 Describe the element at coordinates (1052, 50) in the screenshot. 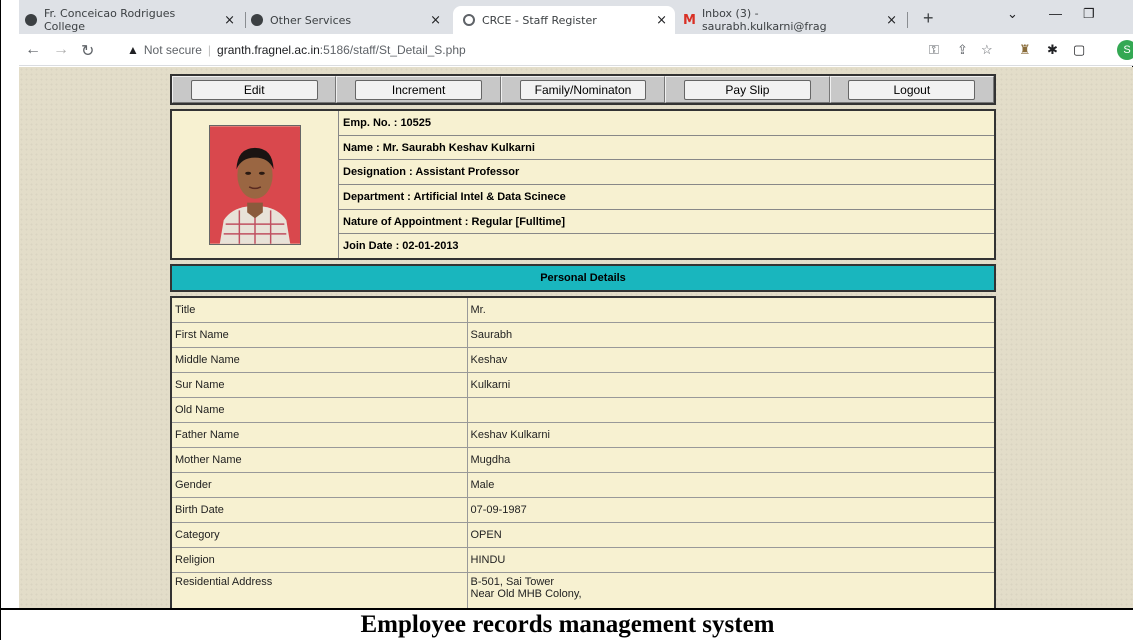

I see `puzzle-icon: ✱` at that location.